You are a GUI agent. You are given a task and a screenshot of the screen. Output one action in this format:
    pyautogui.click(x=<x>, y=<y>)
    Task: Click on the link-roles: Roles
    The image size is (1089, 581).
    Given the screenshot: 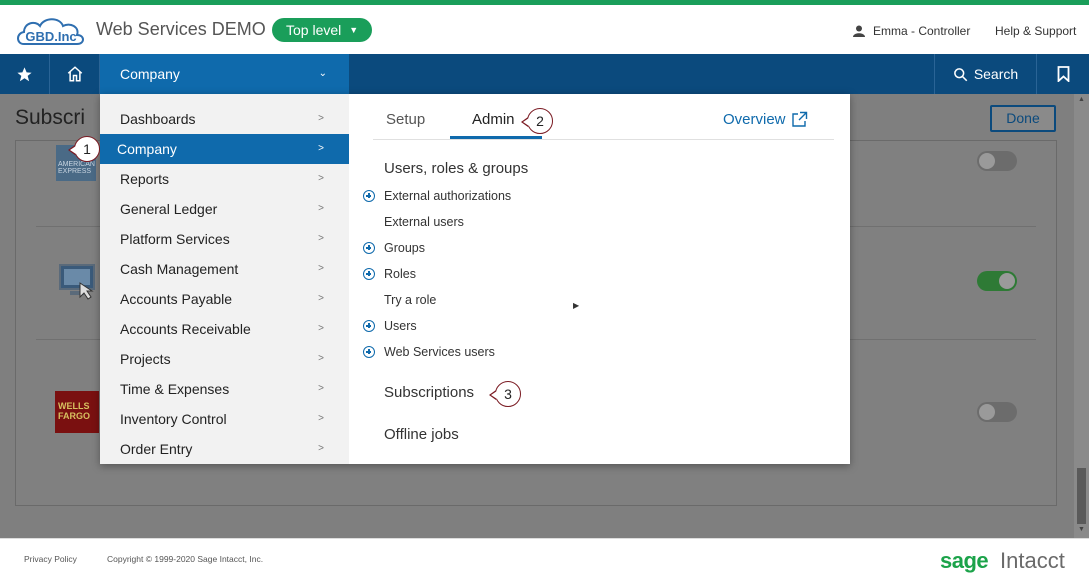 What is the action you would take?
    pyautogui.click(x=389, y=274)
    